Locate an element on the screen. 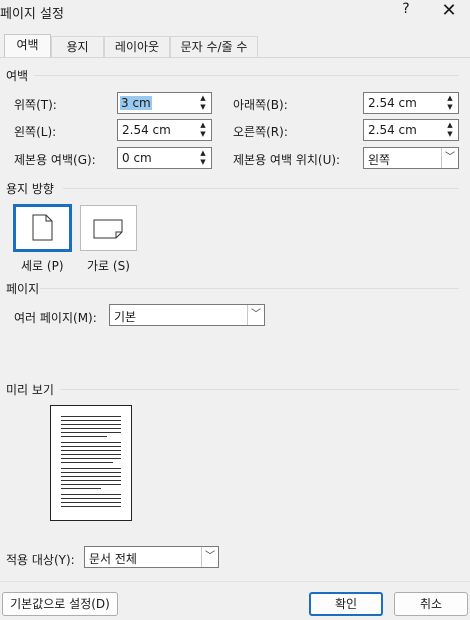 This screenshot has width=470, height=620. gutter-label: 제본용 여백(G): is located at coordinates (55, 160).